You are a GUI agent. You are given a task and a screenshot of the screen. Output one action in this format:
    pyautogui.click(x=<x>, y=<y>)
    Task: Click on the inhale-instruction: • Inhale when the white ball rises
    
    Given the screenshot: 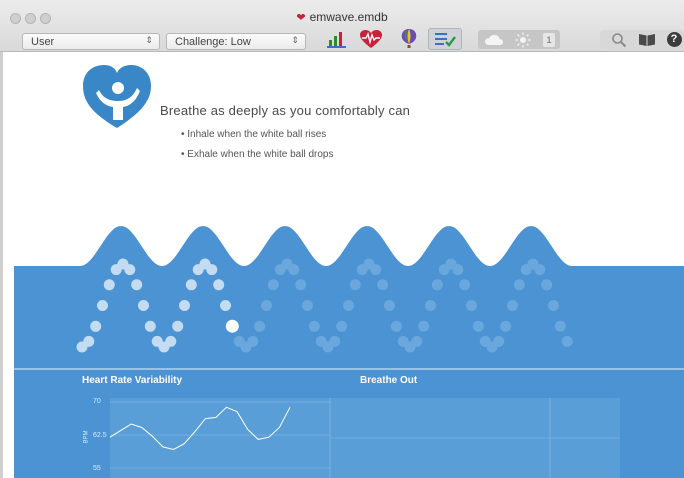 What is the action you would take?
    pyautogui.click(x=254, y=134)
    